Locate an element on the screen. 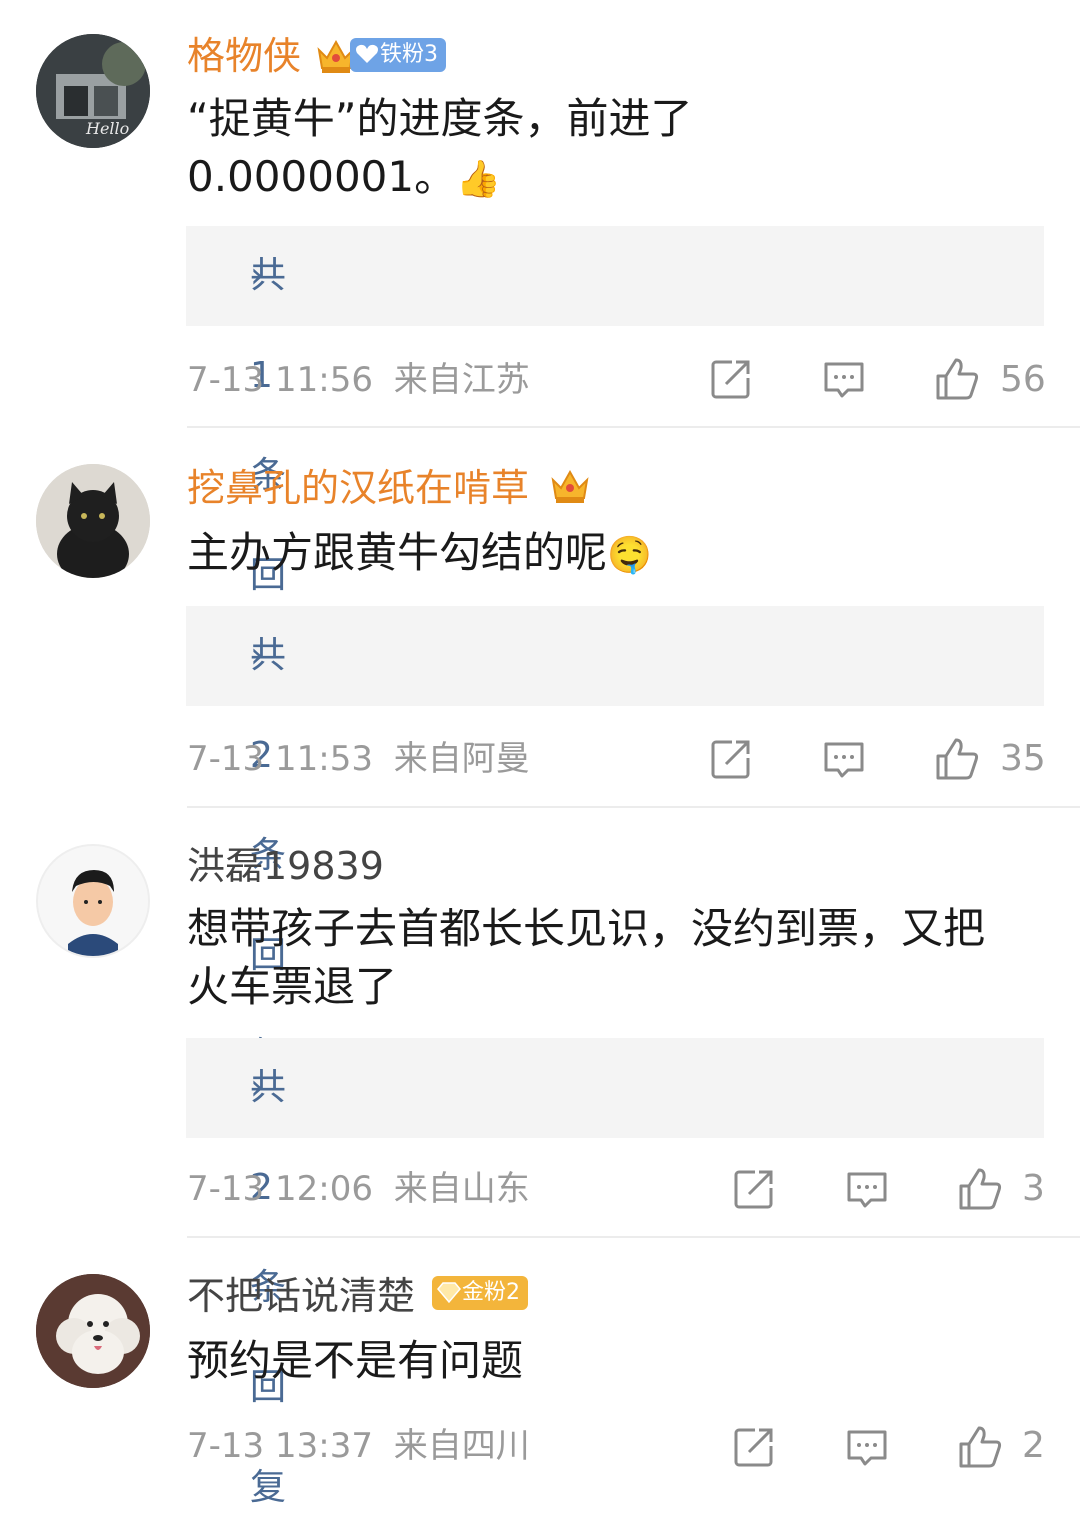 This screenshot has height=1538, width=1080. like-count: 2 is located at coordinates (1033, 1445).